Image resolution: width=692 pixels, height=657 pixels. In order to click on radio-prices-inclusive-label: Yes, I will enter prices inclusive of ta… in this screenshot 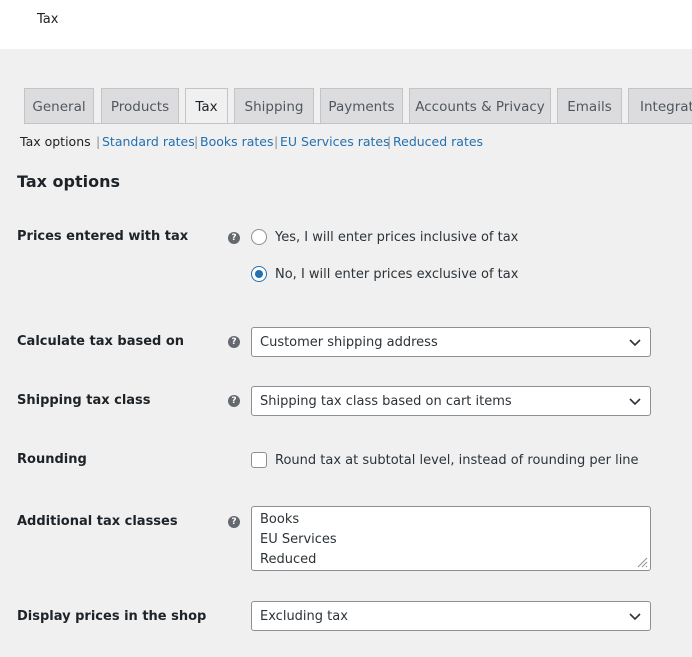, I will do `click(396, 237)`.